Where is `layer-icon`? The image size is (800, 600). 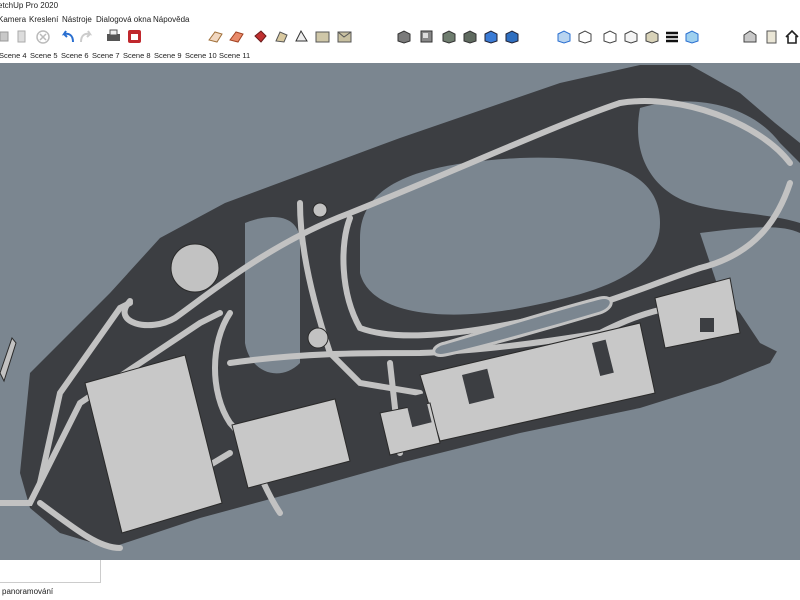
layer-icon is located at coordinates (771, 37).